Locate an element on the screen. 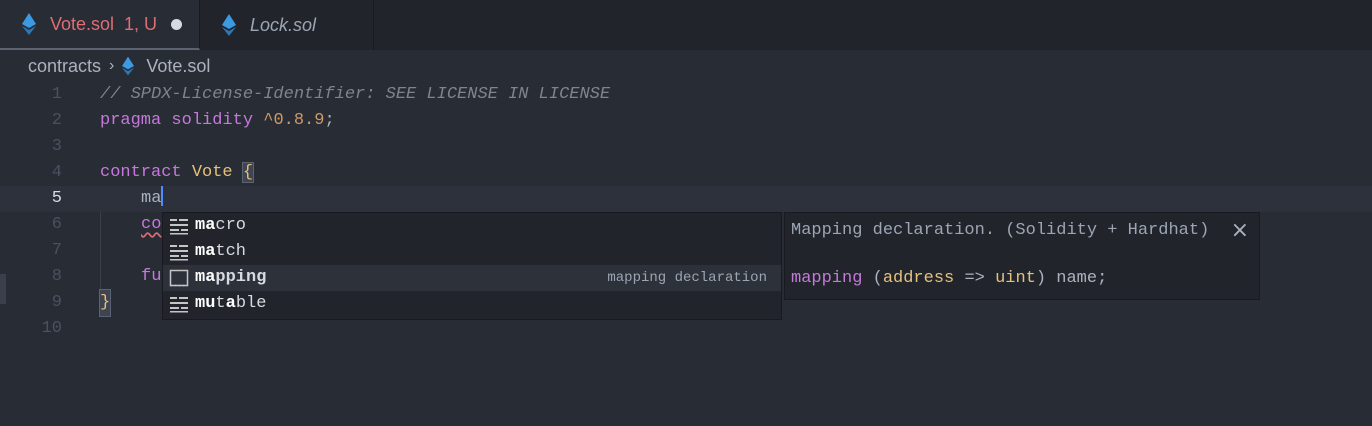 Image resolution: width=1372 pixels, height=426 pixels. line-number: 5 is located at coordinates (56, 198).